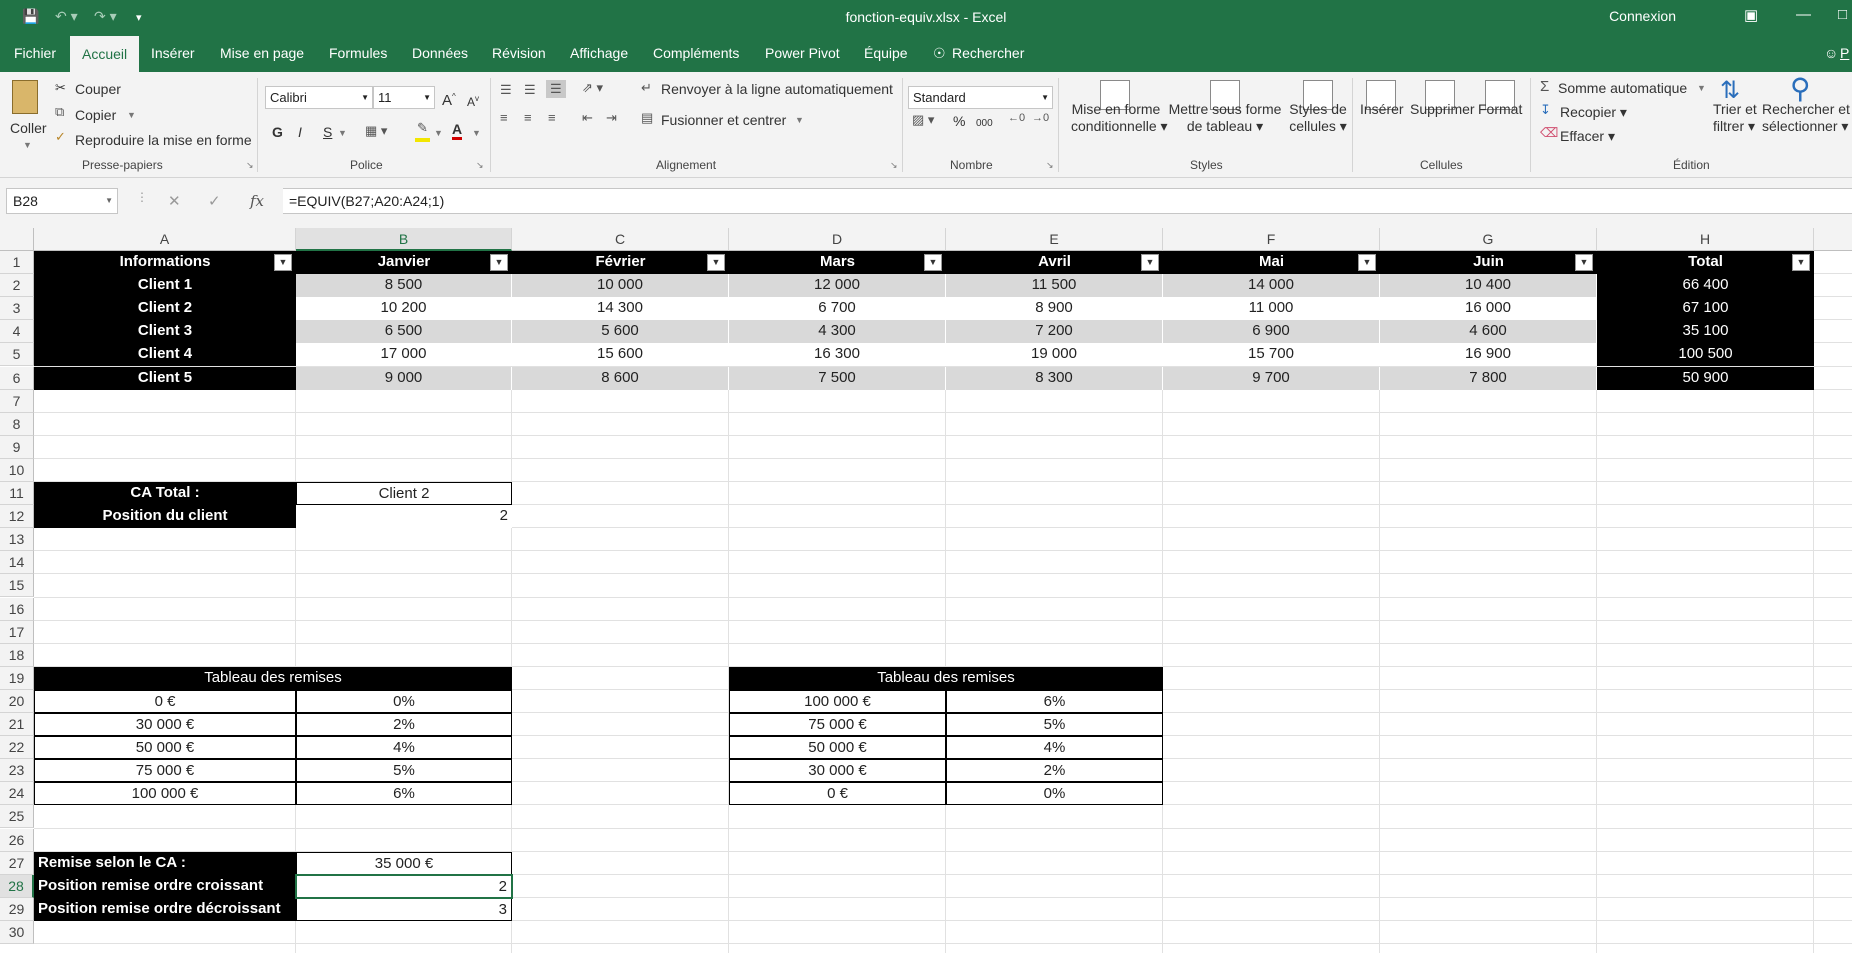 The height and width of the screenshot is (953, 1852). What do you see at coordinates (17, 678) in the screenshot?
I see `row-header-19: 19` at bounding box center [17, 678].